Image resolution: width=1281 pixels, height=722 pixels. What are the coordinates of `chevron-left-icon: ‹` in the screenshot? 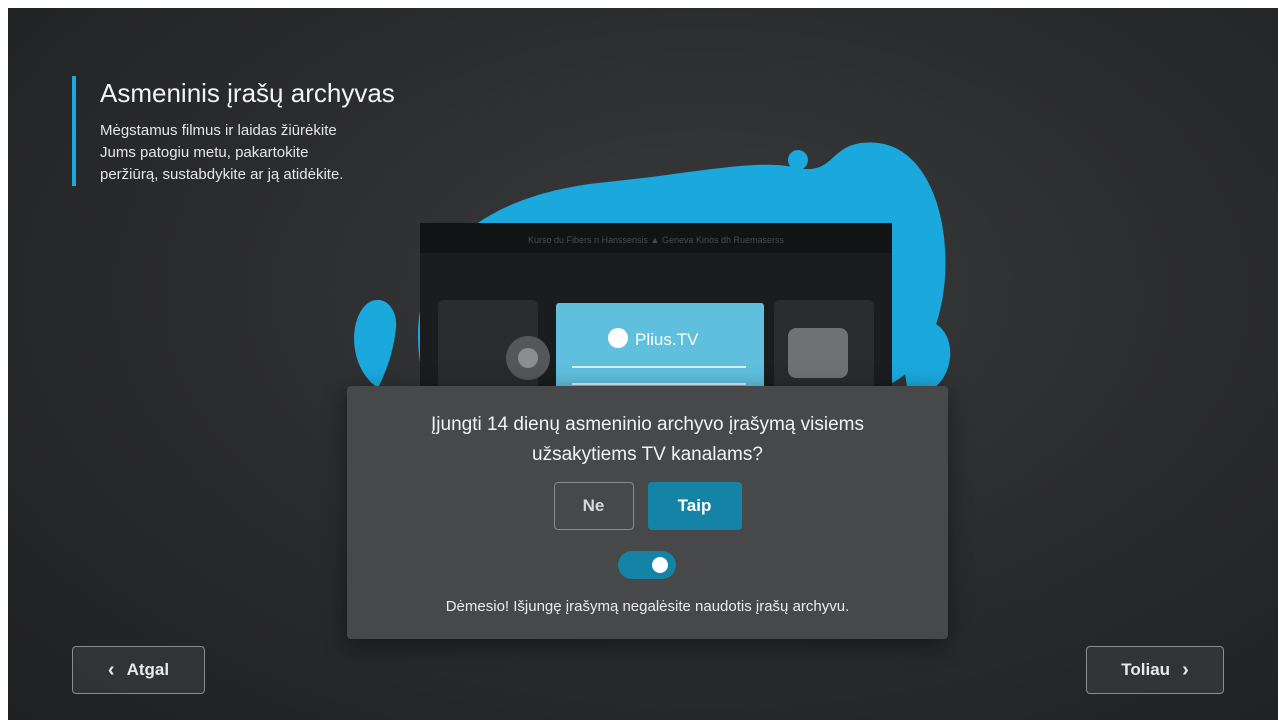 It's located at (111, 670).